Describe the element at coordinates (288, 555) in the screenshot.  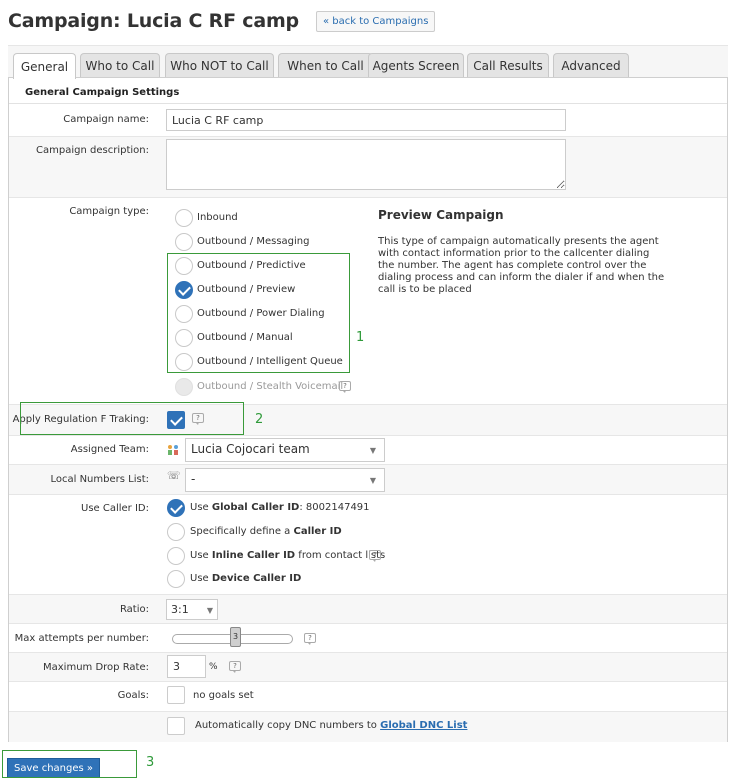
I see `caller-id-inline-label: Use Inline Caller ID from contact lists` at that location.